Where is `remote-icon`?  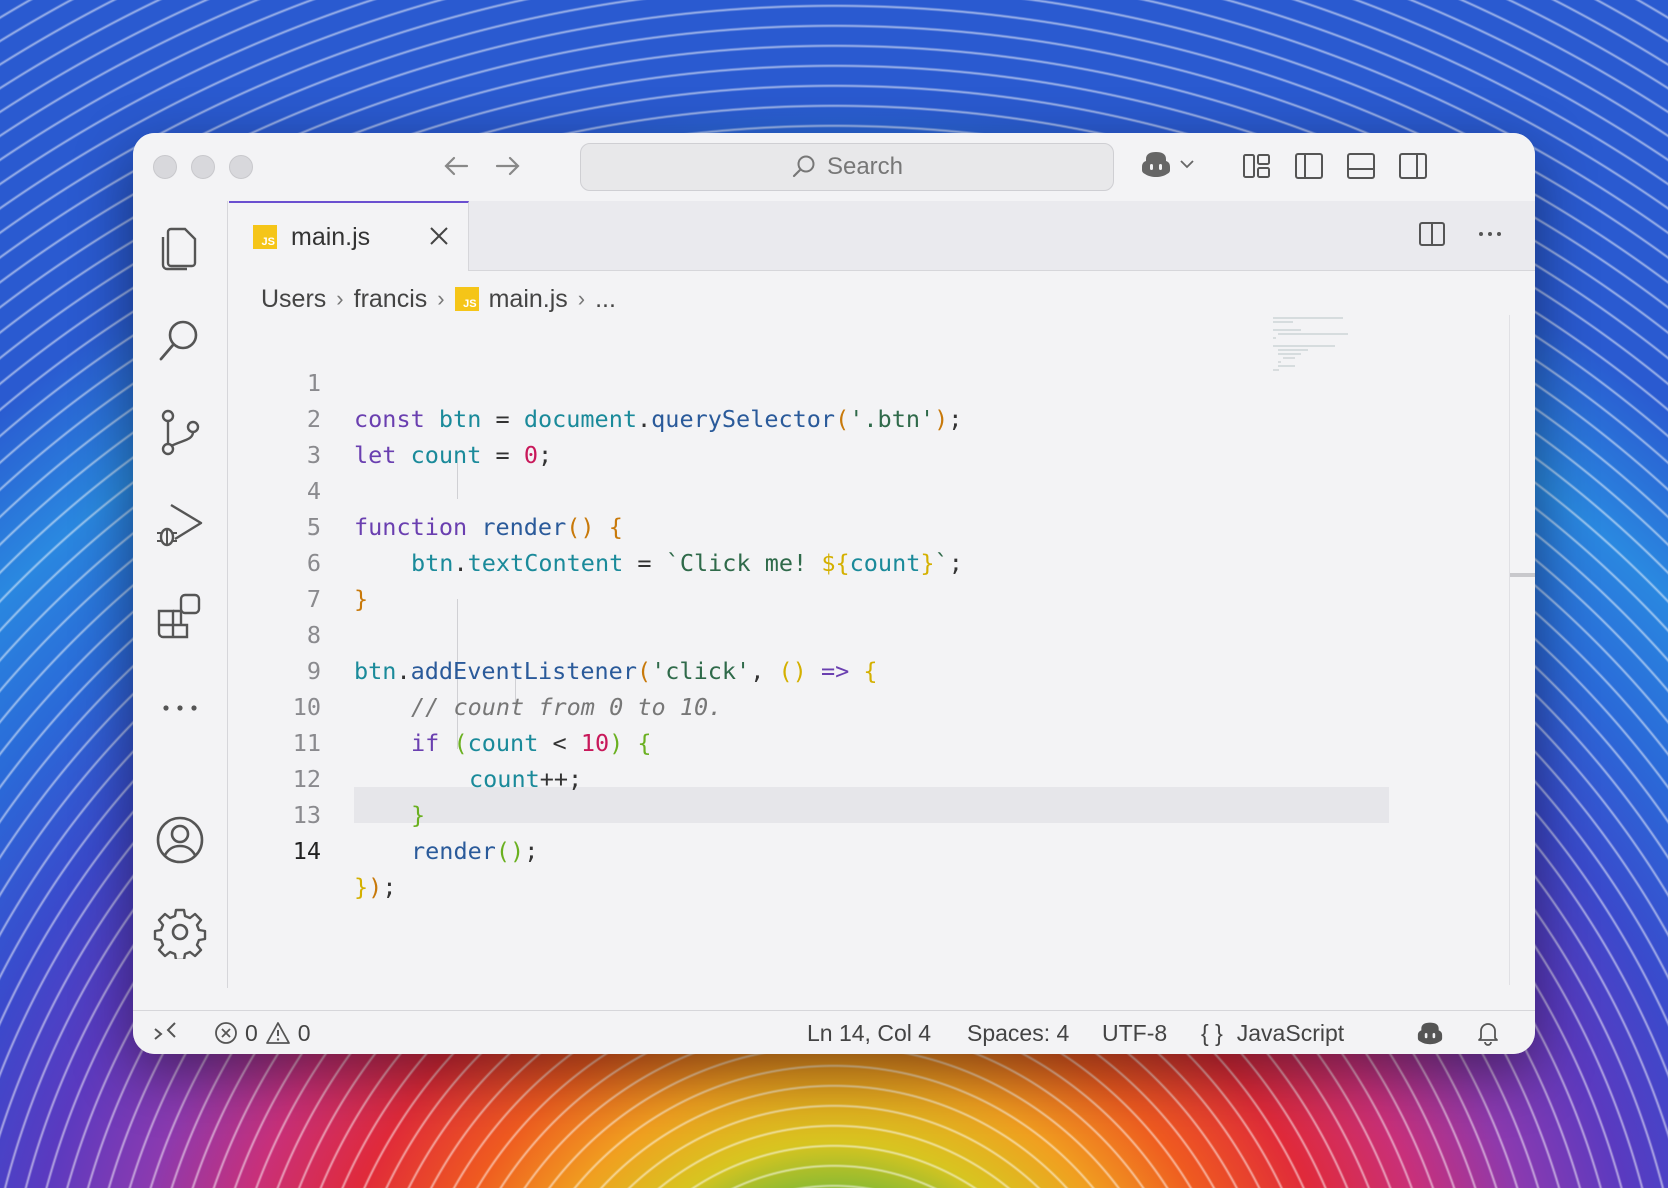 remote-icon is located at coordinates (165, 1031).